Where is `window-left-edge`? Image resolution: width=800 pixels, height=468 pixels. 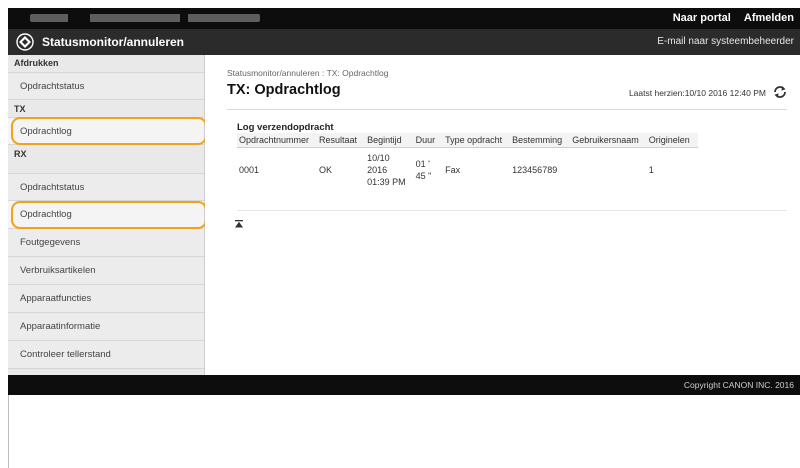
window-left-edge is located at coordinates (8, 431).